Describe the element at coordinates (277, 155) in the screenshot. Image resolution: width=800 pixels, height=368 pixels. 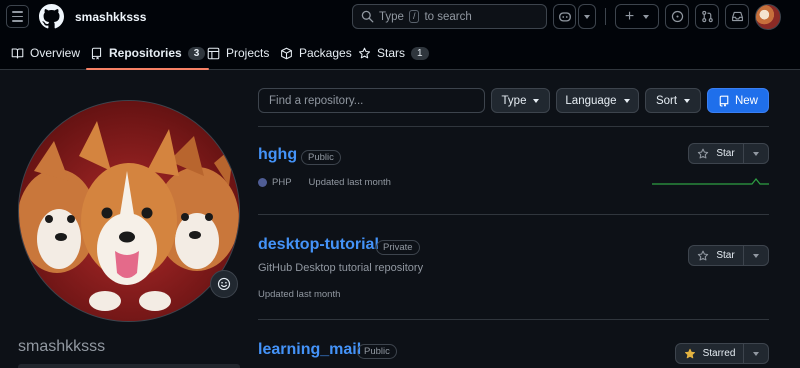
I see `repo-name-link: hghg` at that location.